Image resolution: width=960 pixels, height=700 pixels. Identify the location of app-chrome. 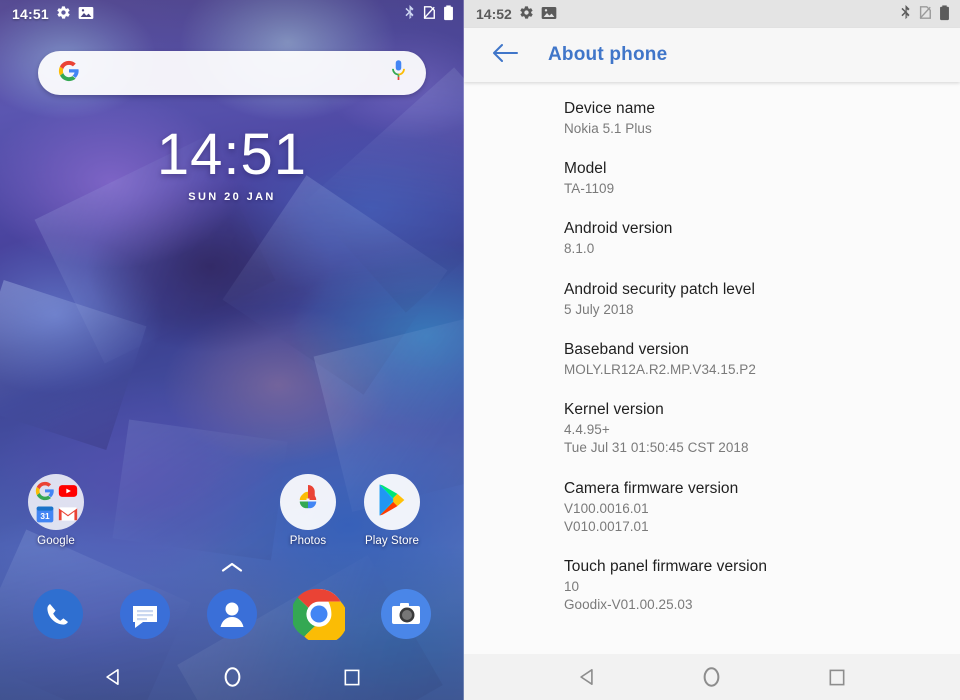
(319, 616).